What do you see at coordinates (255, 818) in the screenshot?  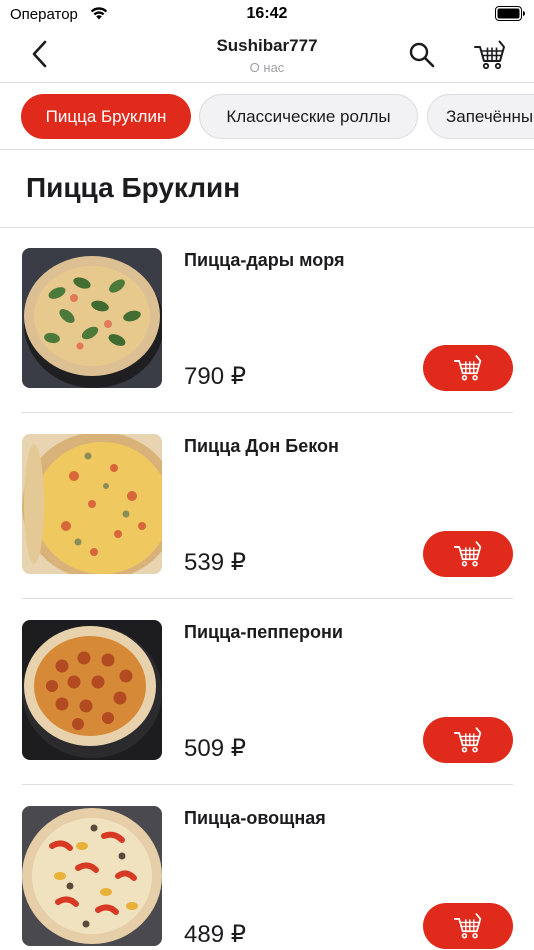 I see `product-name: Пицца-овощная` at bounding box center [255, 818].